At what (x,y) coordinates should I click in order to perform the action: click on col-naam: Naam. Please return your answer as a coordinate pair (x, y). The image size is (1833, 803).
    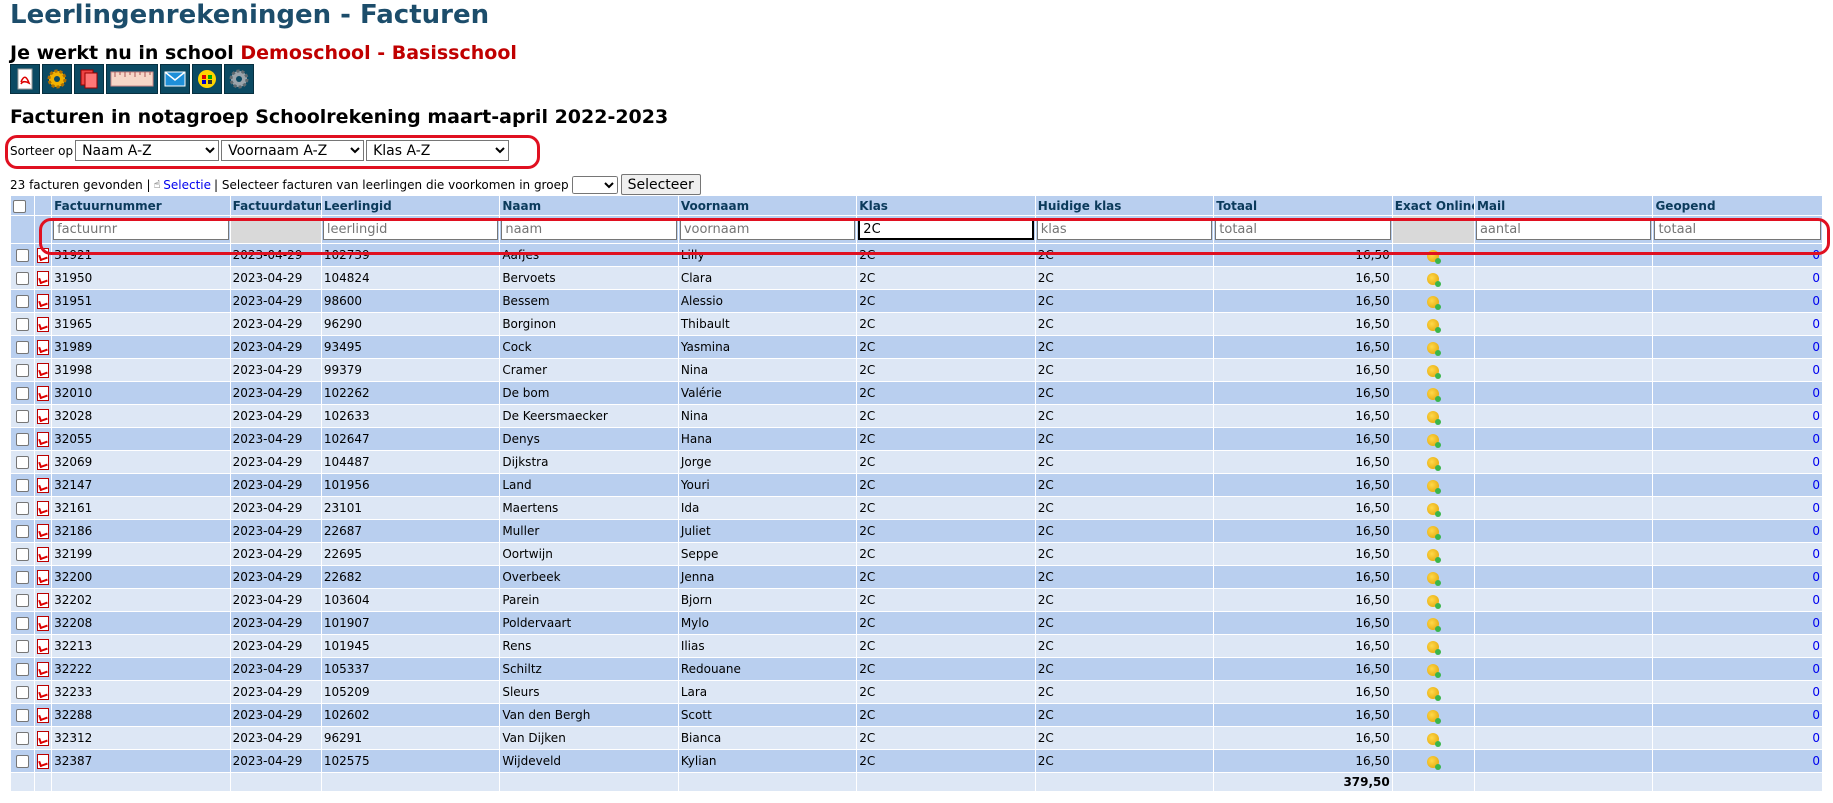
    Looking at the image, I should click on (589, 205).